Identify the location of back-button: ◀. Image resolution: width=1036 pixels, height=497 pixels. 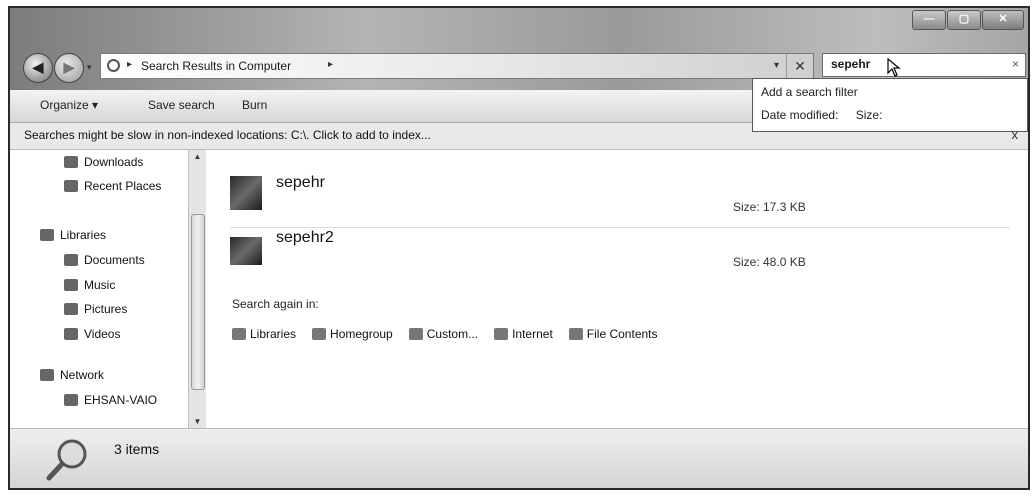
(38, 68).